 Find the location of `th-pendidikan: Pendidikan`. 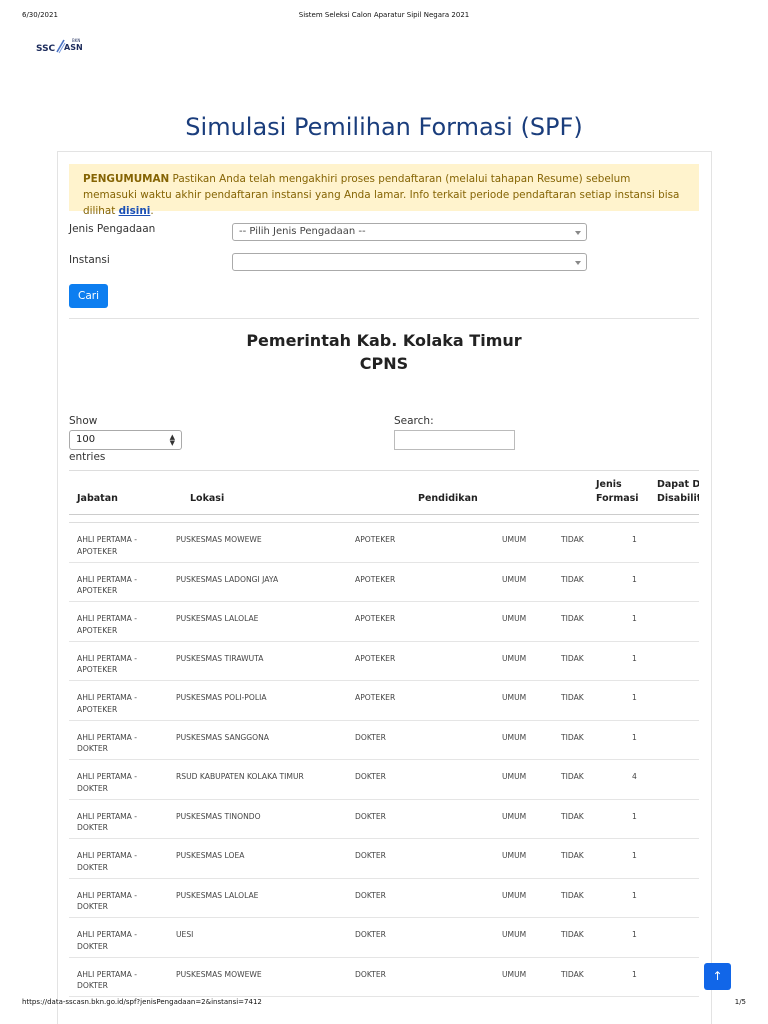

th-pendidikan: Pendidikan is located at coordinates (448, 499).